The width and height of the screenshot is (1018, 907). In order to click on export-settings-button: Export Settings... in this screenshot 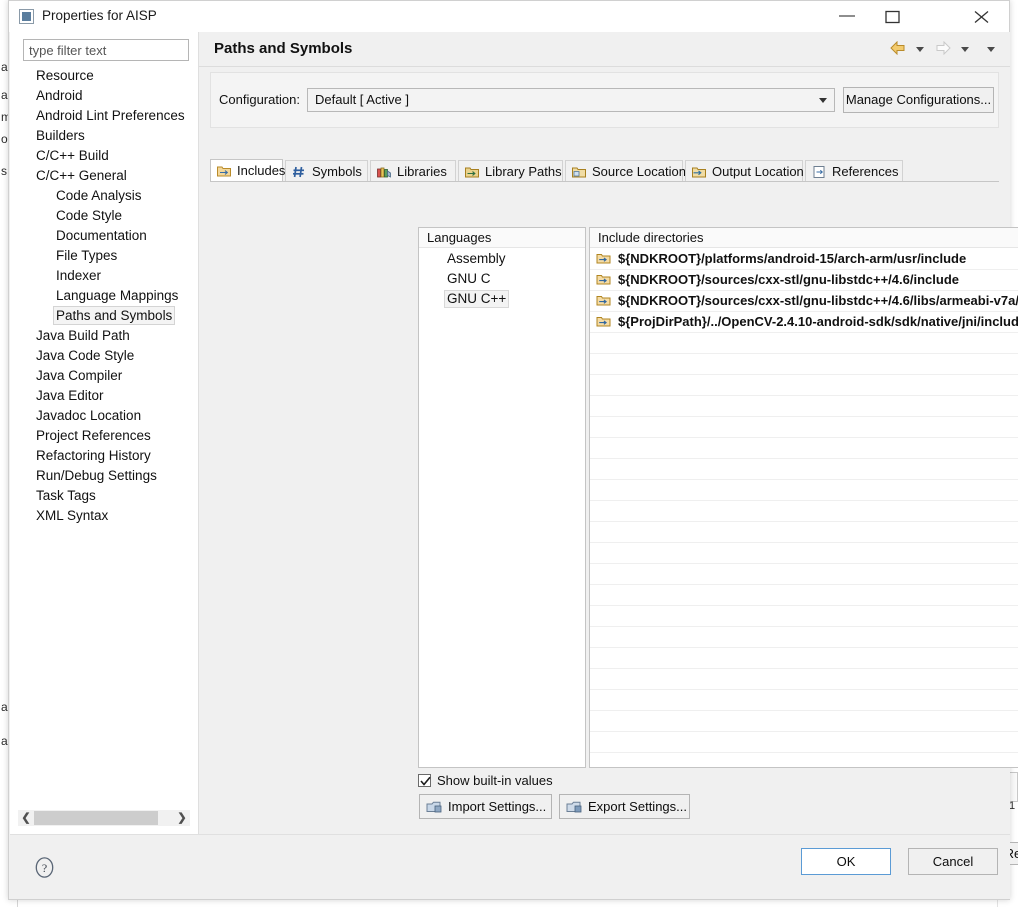, I will do `click(624, 806)`.